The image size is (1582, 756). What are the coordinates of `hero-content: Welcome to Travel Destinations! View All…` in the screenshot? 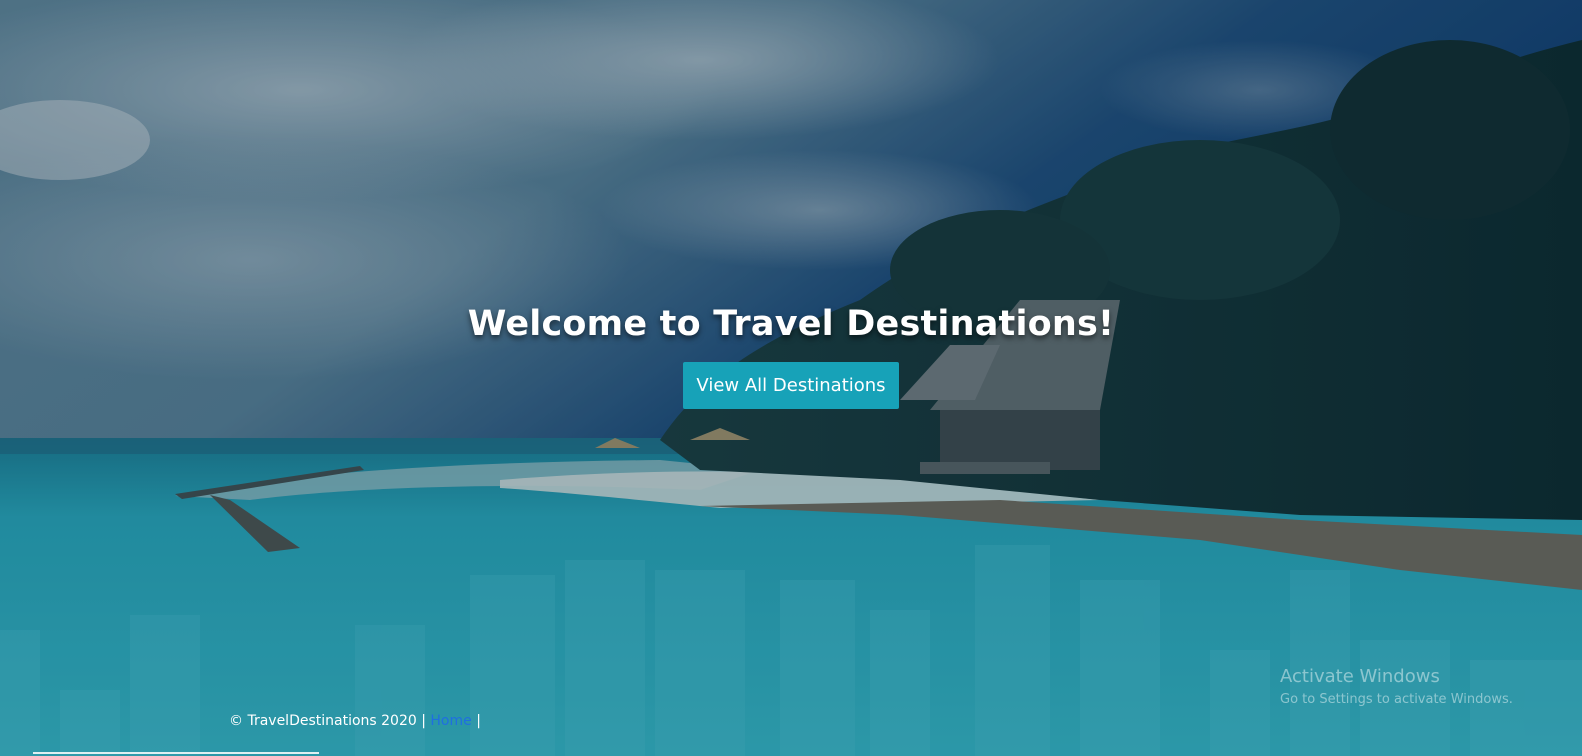 It's located at (791, 352).